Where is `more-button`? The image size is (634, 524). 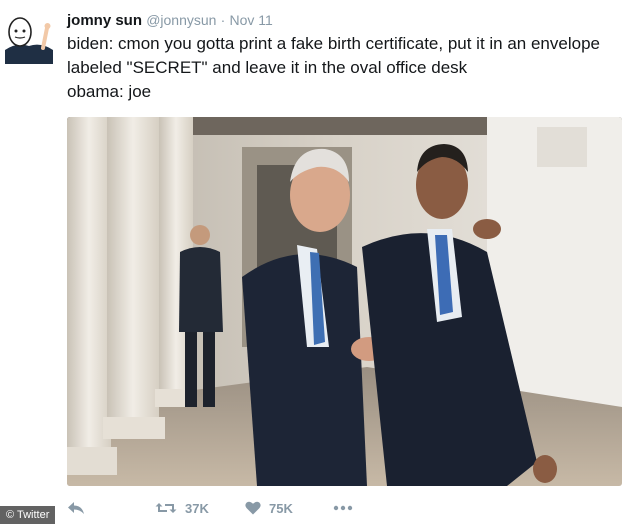 more-button is located at coordinates (343, 508).